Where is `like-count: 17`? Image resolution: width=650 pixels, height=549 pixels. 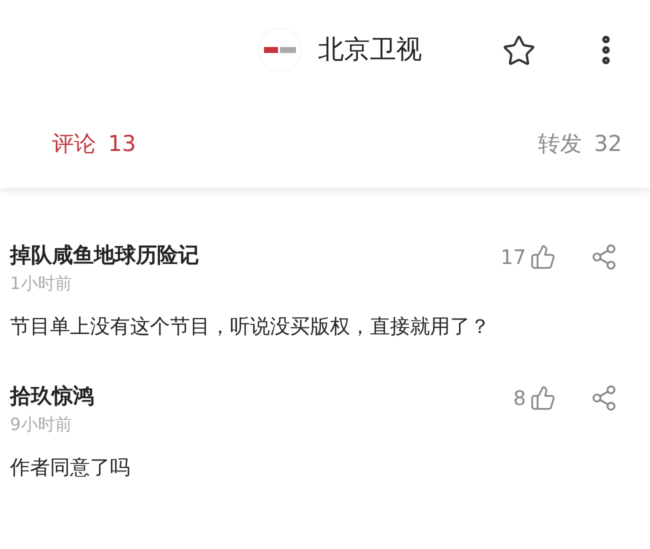
like-count: 17 is located at coordinates (513, 257).